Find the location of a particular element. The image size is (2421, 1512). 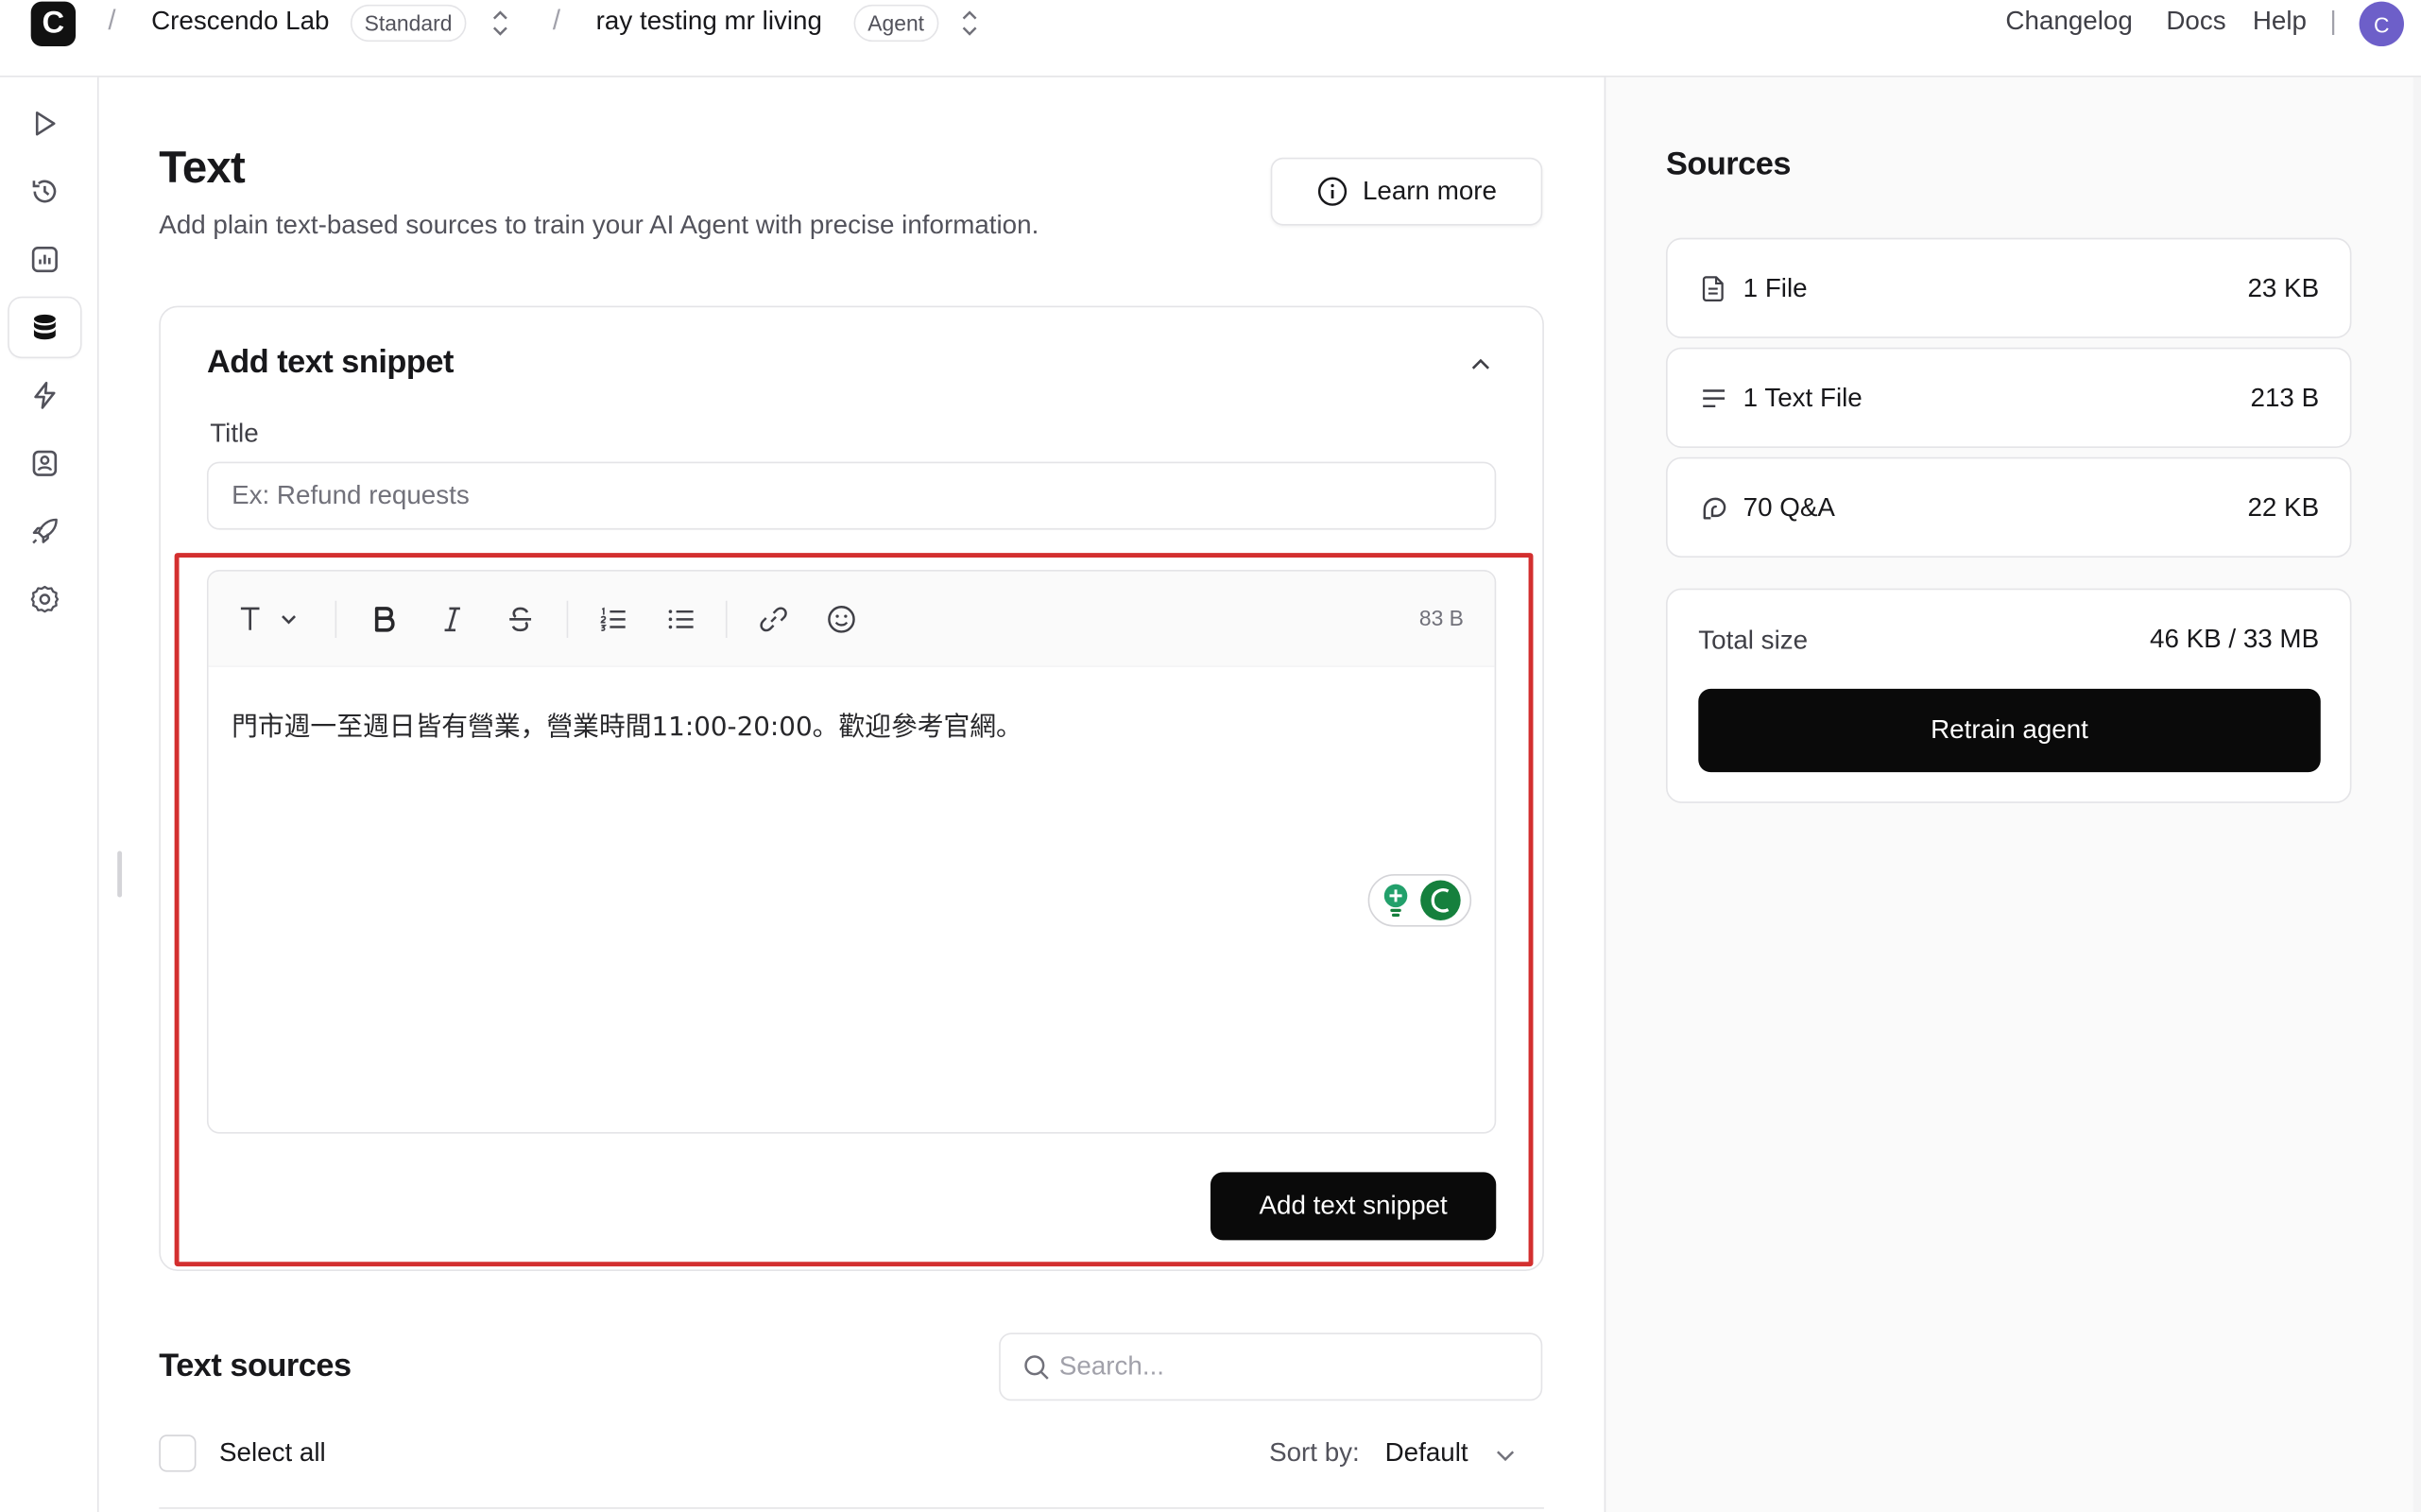

source-qa-label: 70 Q&A is located at coordinates (1789, 507).